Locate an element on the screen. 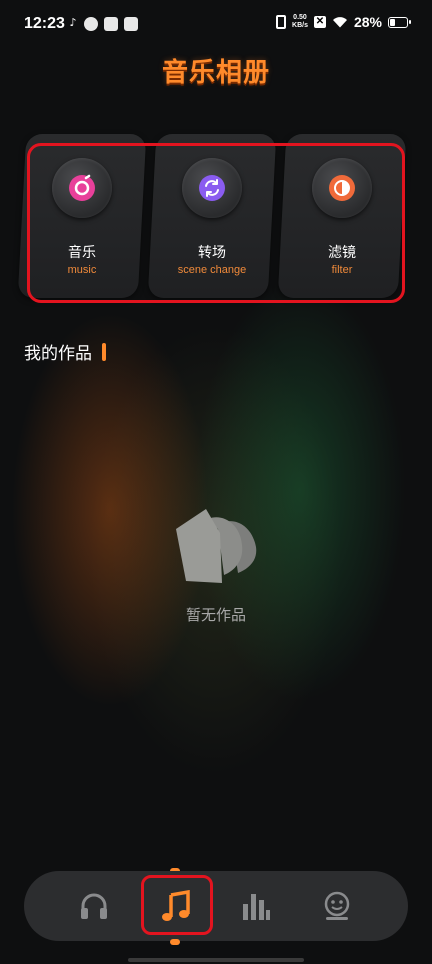 This screenshot has height=964, width=432. active-indicator-bottom is located at coordinates (175, 942).